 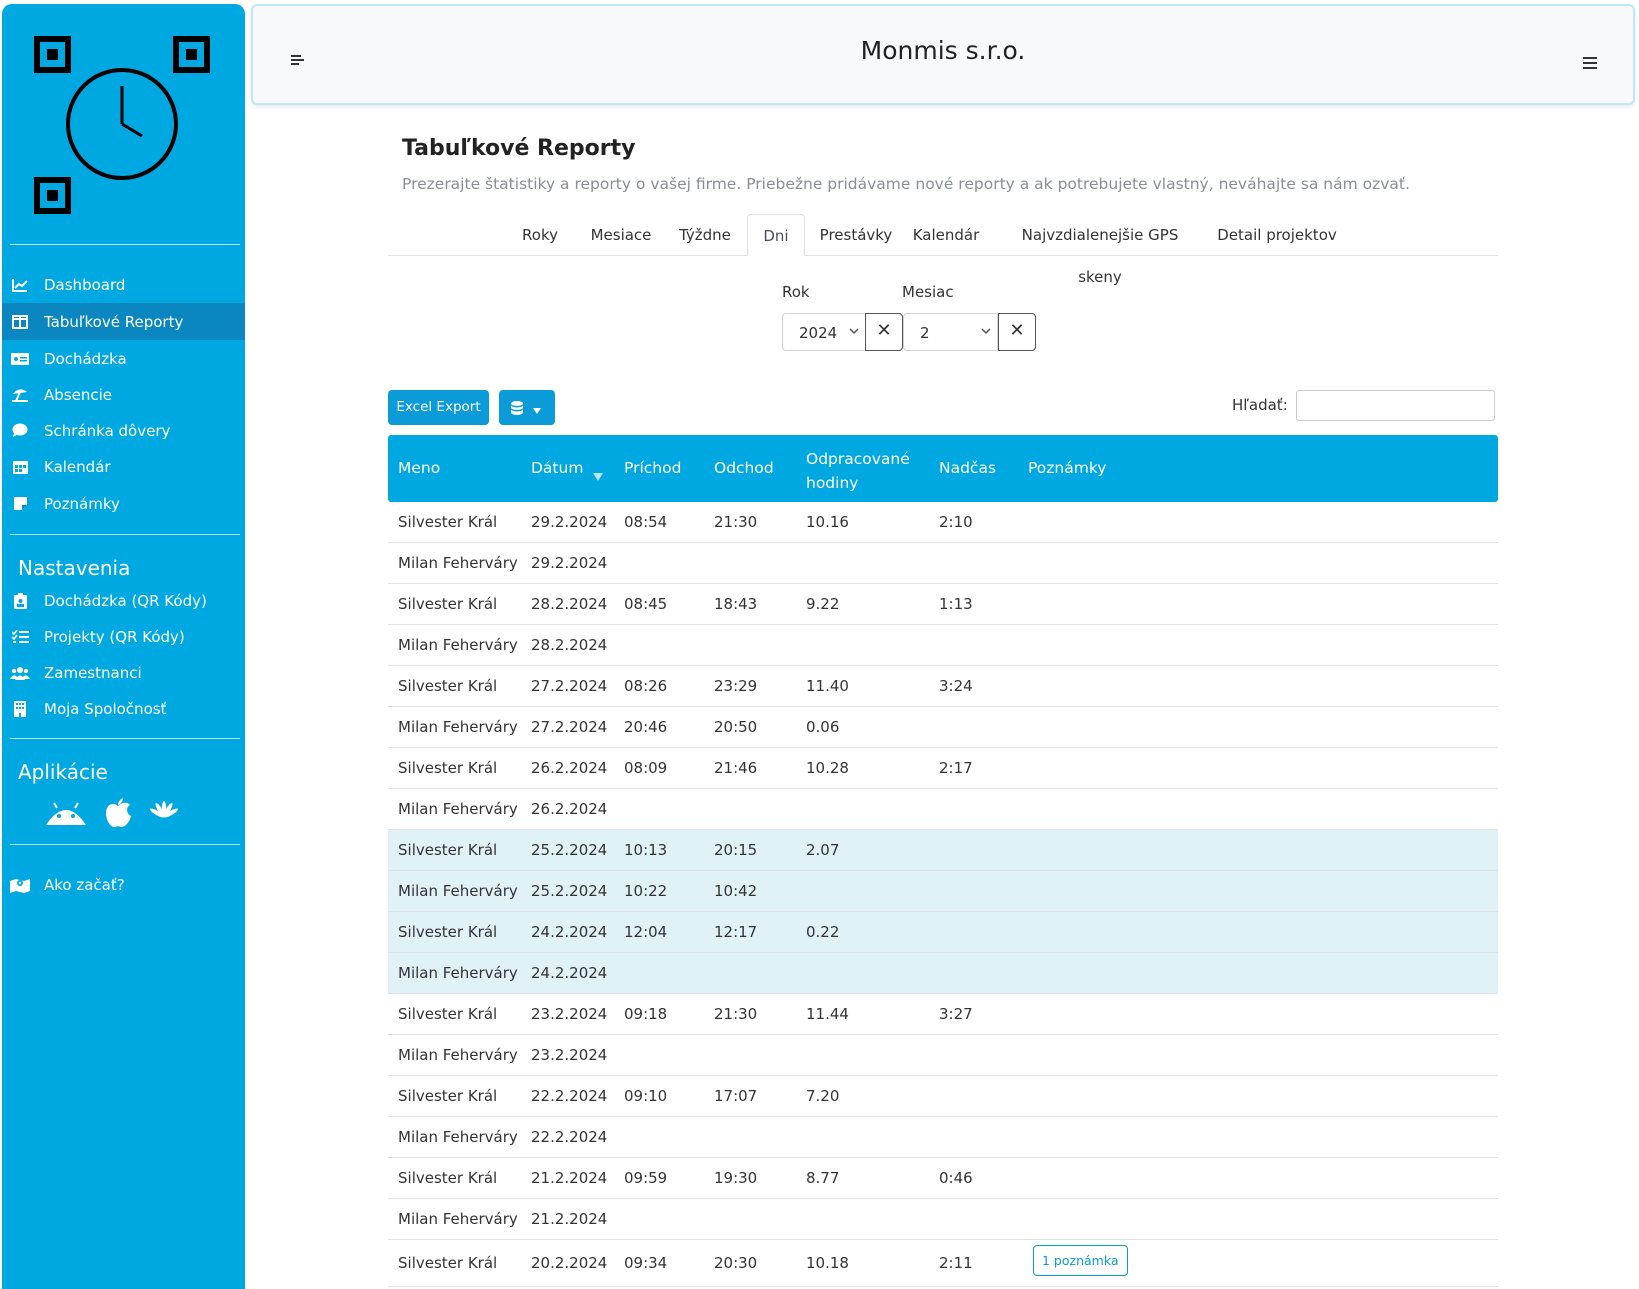 What do you see at coordinates (956, 1014) in the screenshot?
I see `table-cell: 3:27` at bounding box center [956, 1014].